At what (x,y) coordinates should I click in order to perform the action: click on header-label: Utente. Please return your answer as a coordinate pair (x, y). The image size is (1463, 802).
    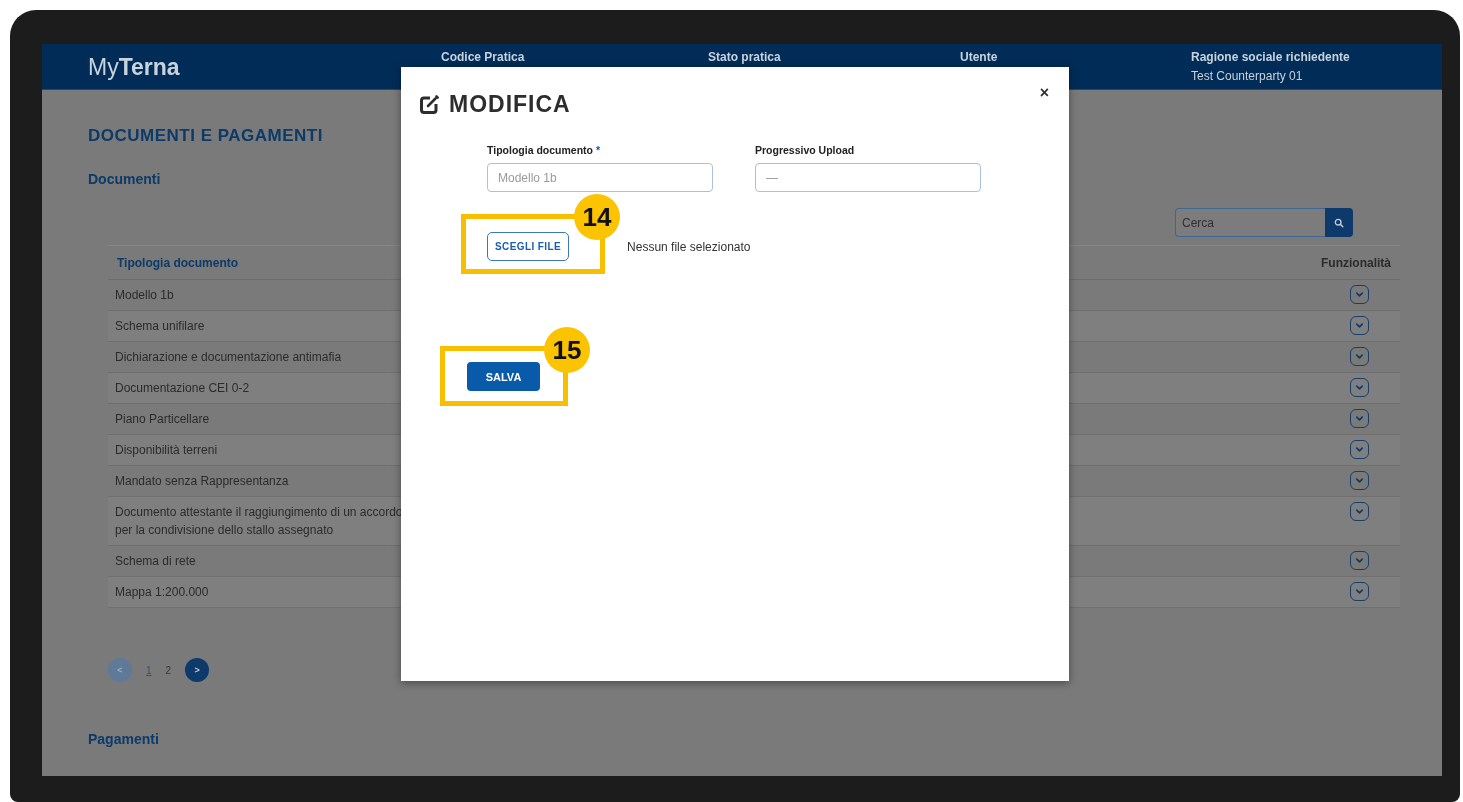
    Looking at the image, I should click on (979, 57).